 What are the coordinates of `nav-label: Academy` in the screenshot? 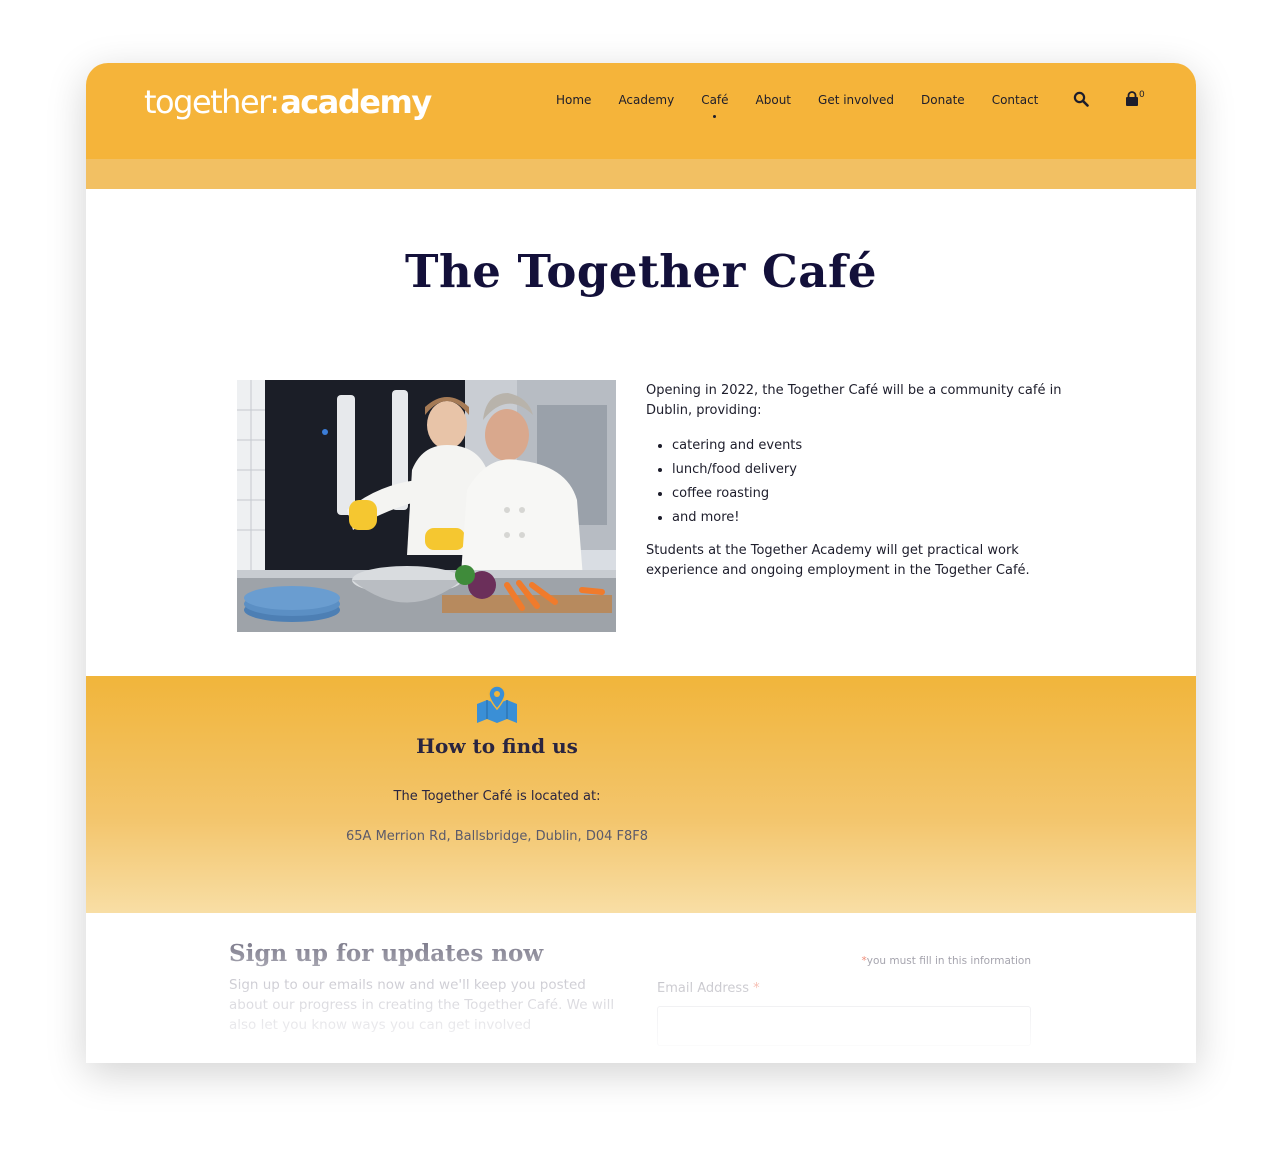 It's located at (646, 100).